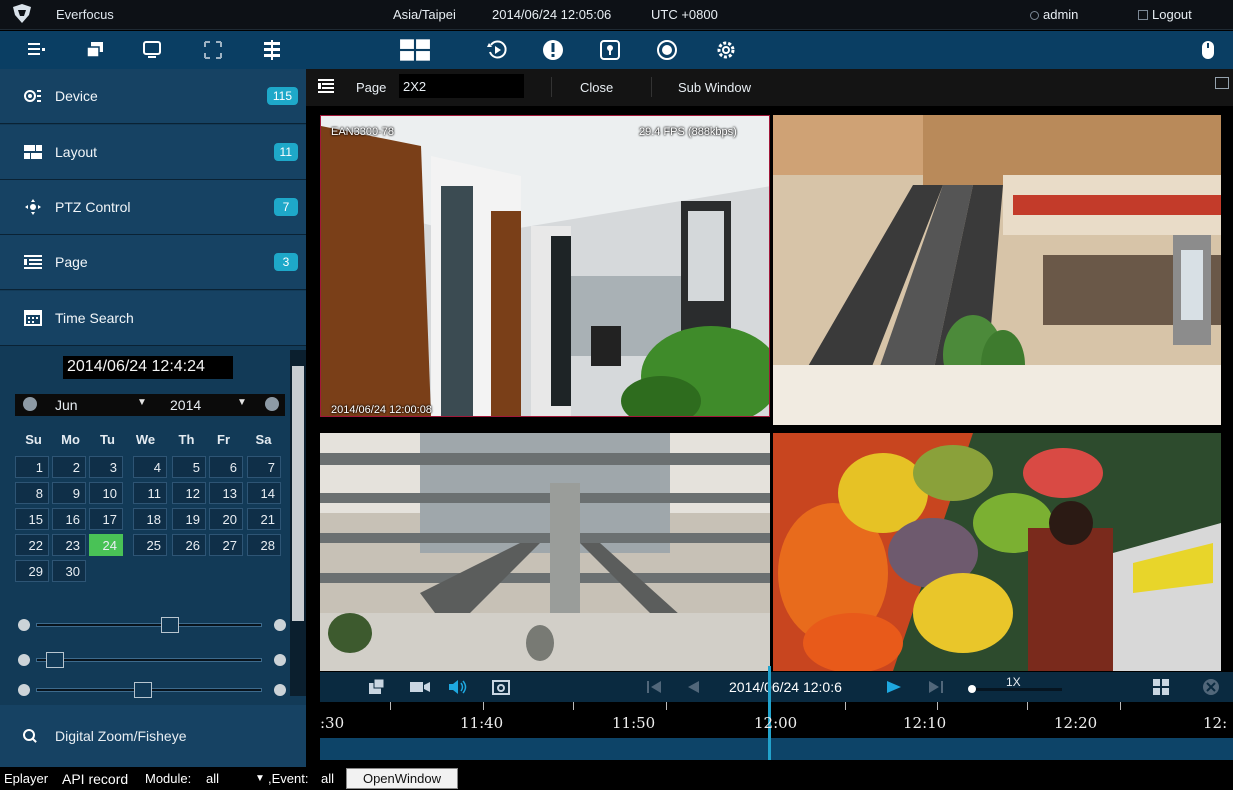 This screenshot has height=790, width=1233. I want to click on timeline-record-band, so click(776, 749).